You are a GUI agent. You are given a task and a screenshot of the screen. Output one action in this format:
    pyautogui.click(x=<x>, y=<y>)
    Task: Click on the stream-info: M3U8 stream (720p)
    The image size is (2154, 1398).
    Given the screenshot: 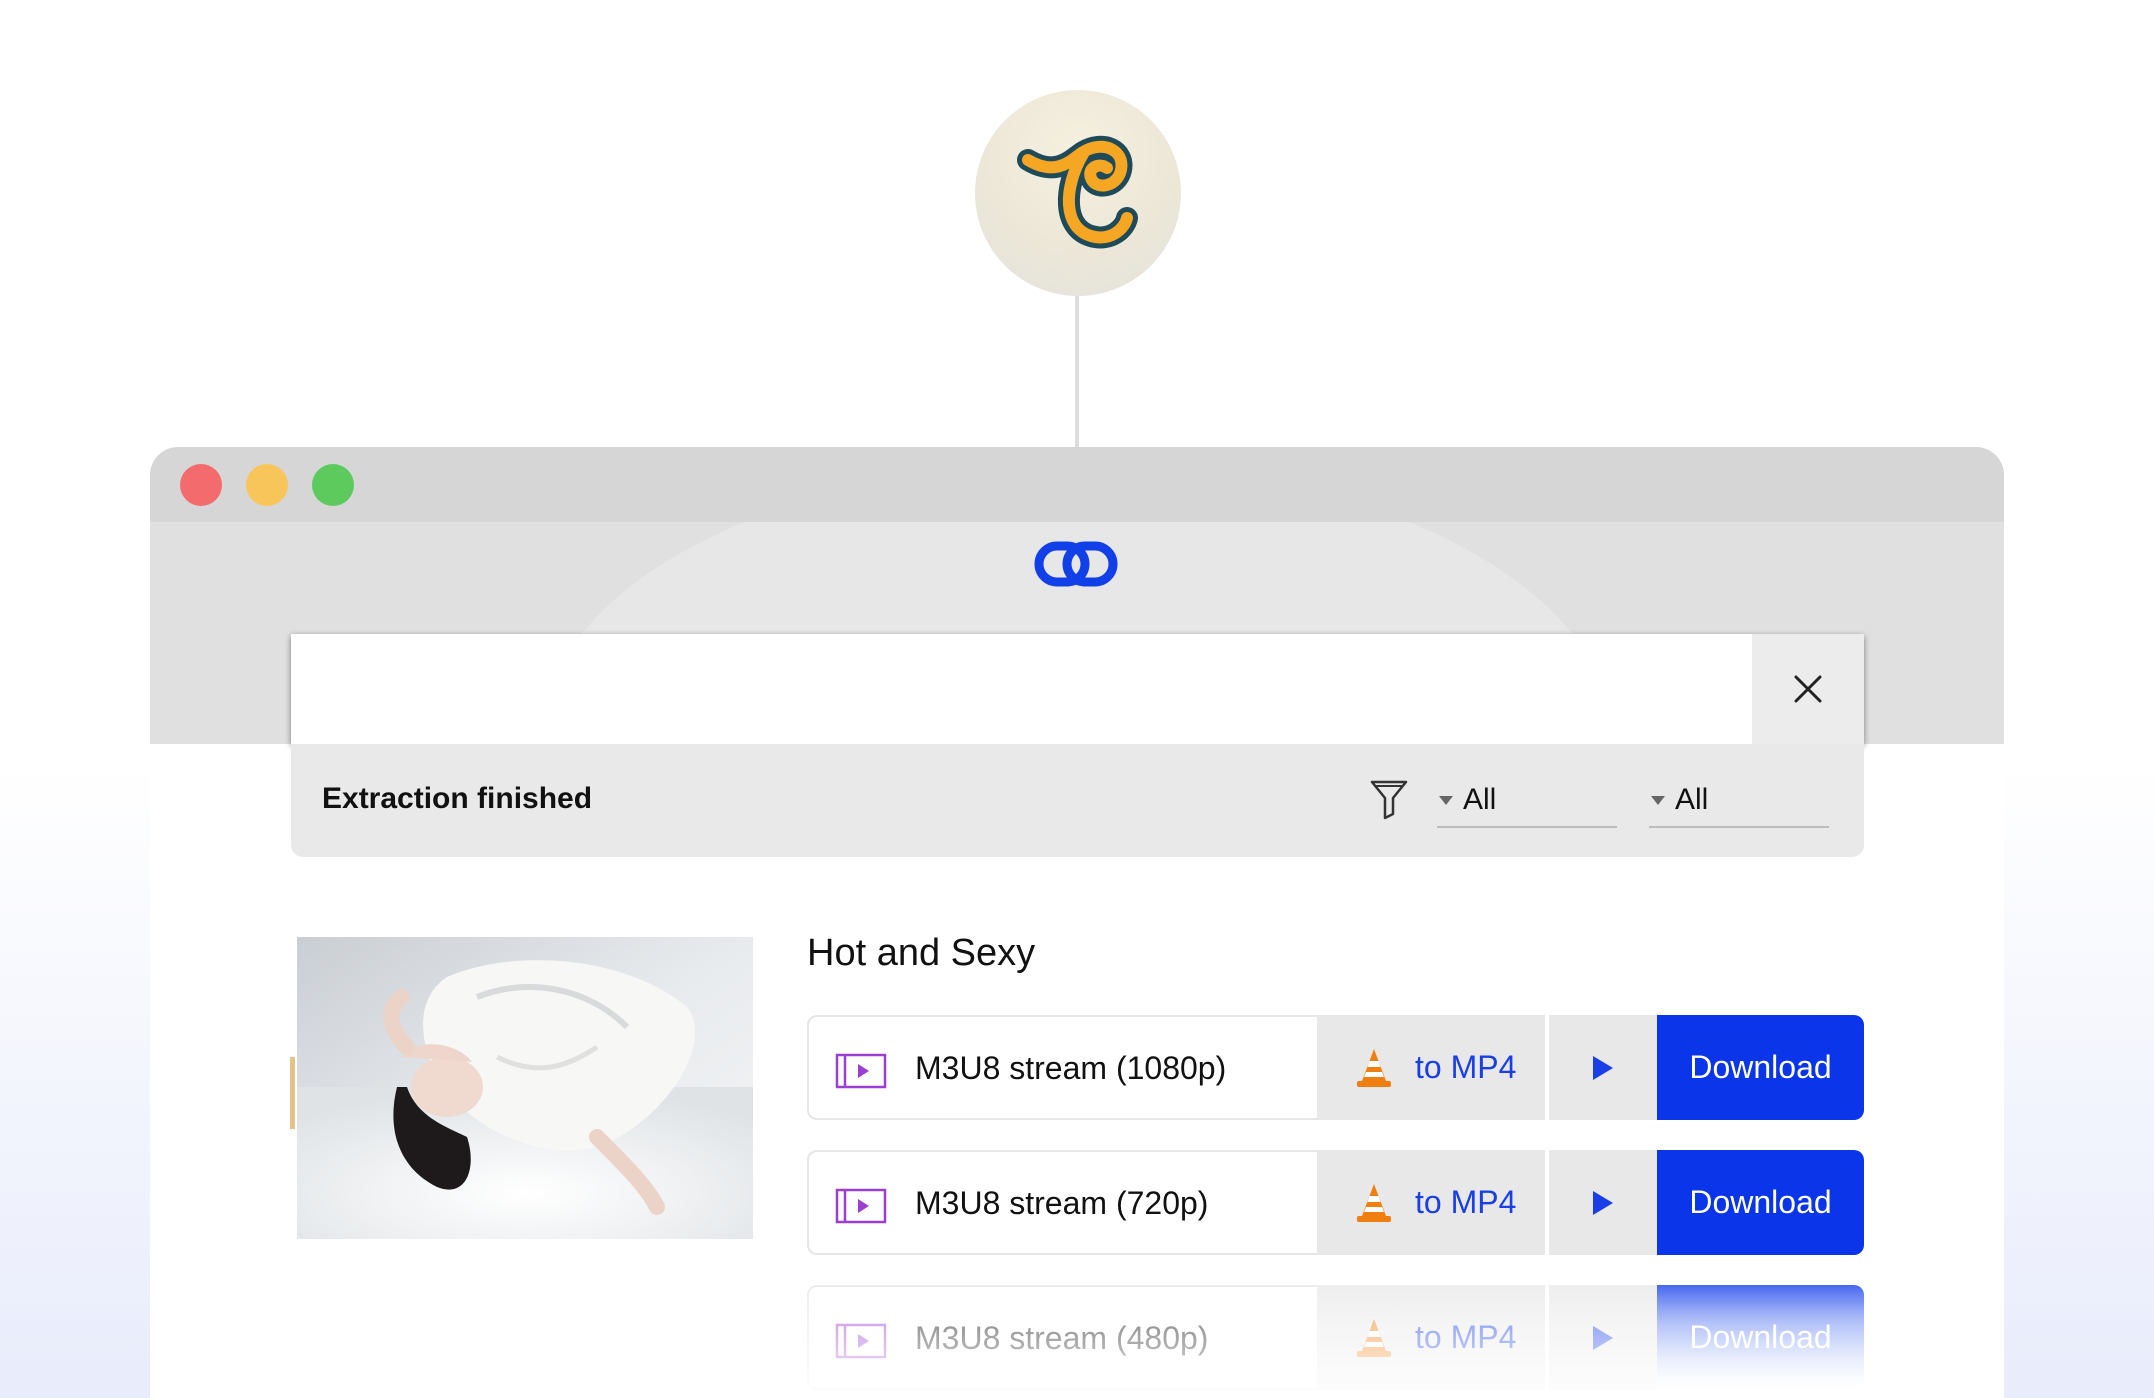 What is the action you would take?
    pyautogui.click(x=1063, y=1202)
    